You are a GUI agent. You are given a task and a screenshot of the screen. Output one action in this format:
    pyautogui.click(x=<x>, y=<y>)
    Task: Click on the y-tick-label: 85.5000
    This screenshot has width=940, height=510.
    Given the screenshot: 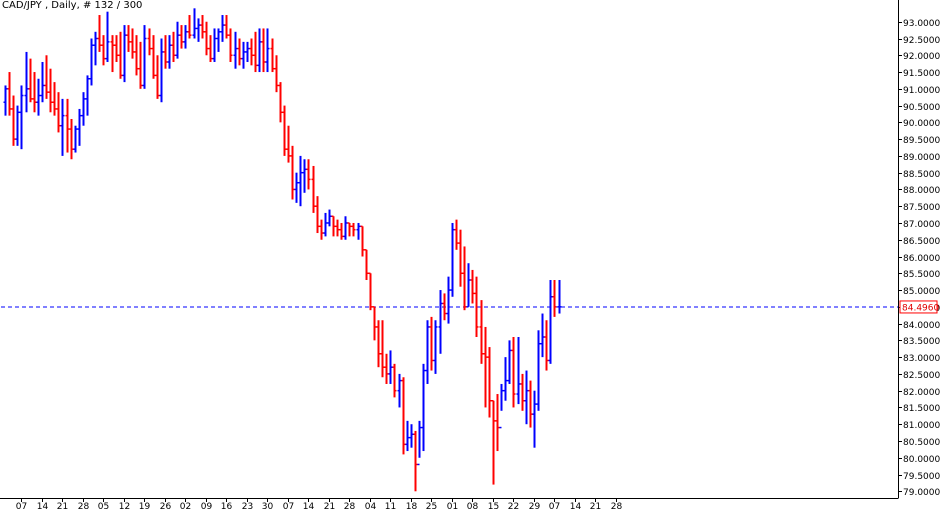 What is the action you would take?
    pyautogui.click(x=921, y=275)
    